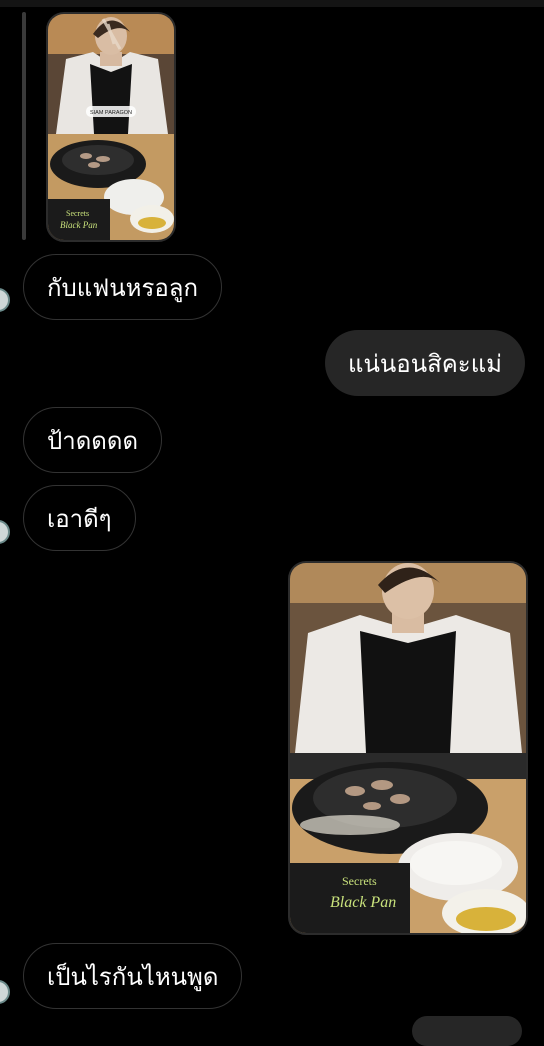  Describe the element at coordinates (111, 113) in the screenshot. I see `location-sticker: SIAM PARAGON` at that location.